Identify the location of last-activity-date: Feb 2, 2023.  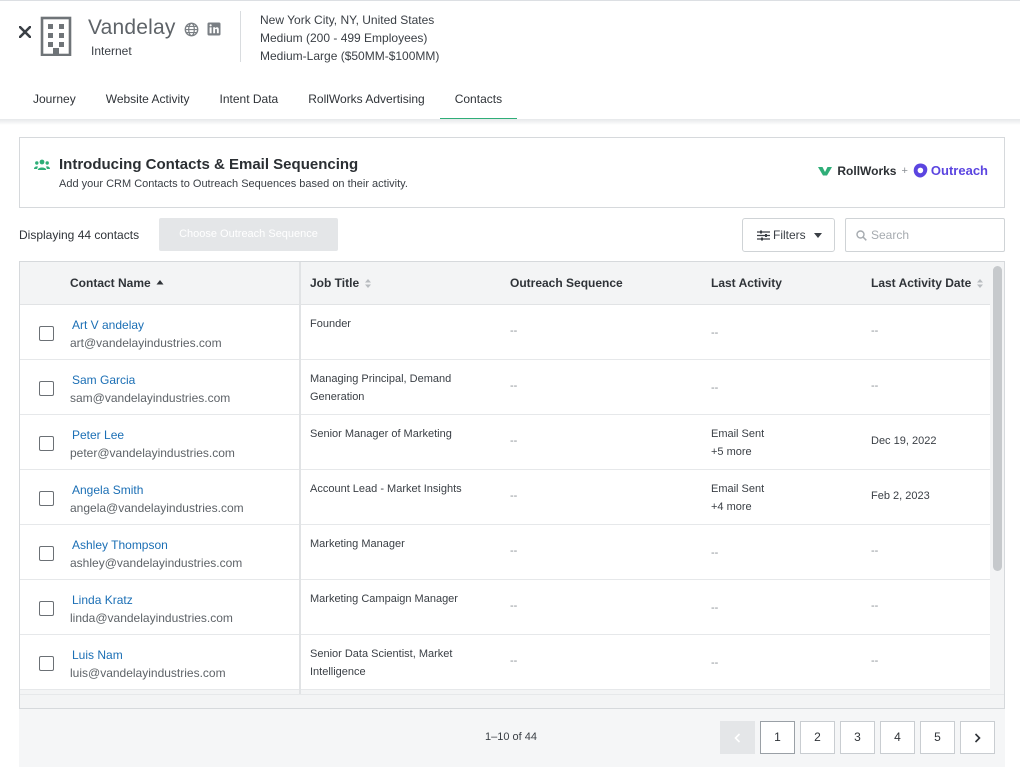
(900, 496).